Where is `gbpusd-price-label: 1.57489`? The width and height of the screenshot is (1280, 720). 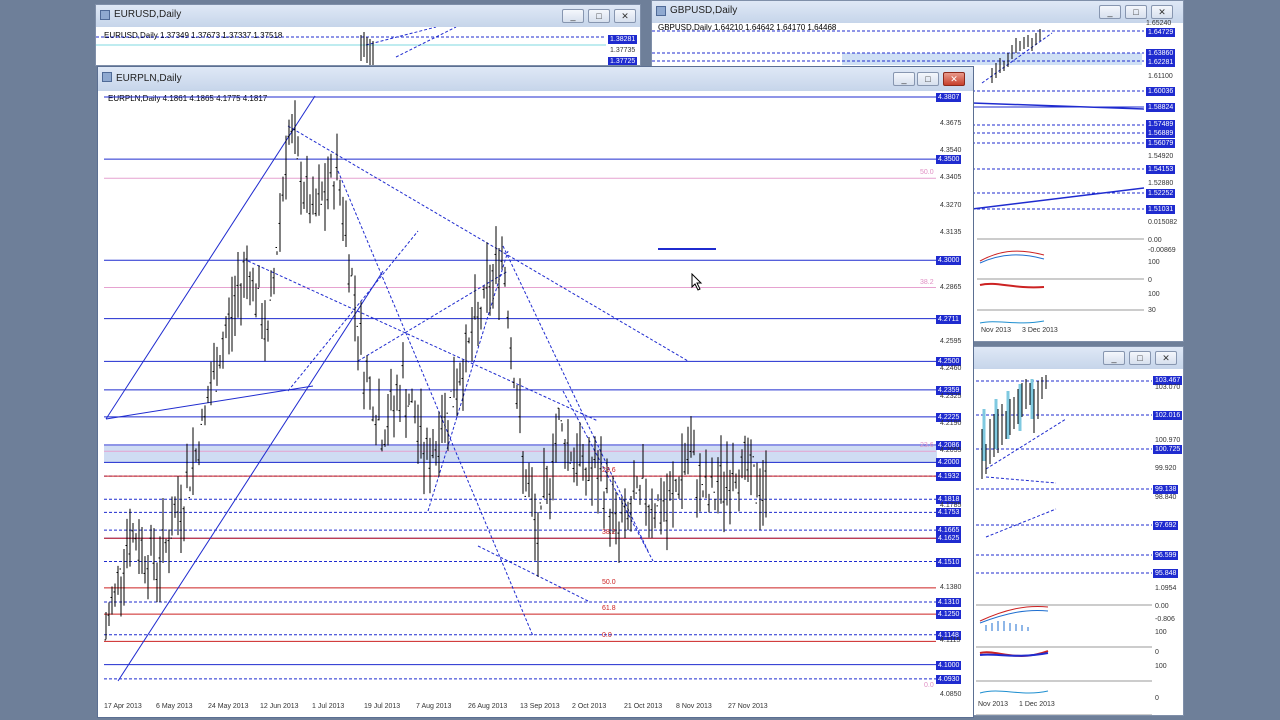
gbpusd-price-label: 1.57489 is located at coordinates (1161, 124).